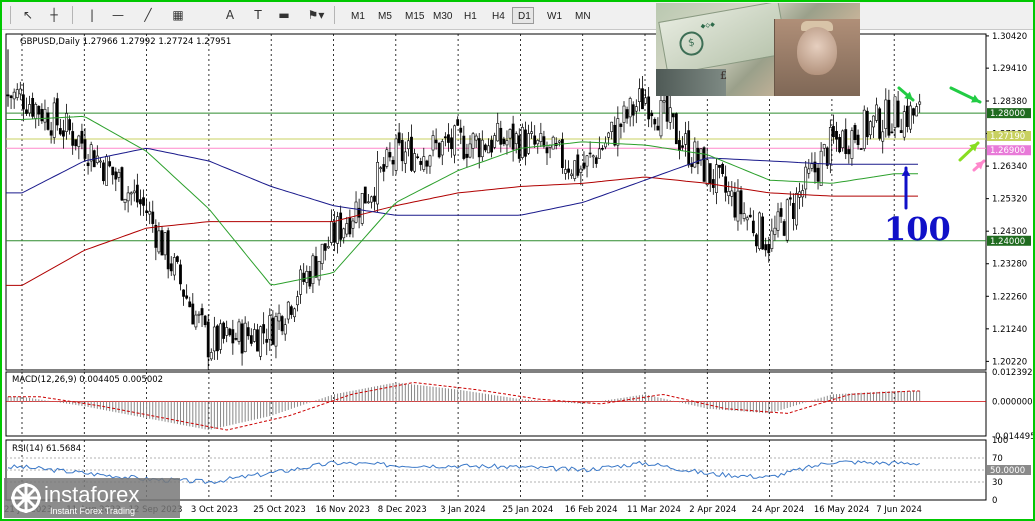 This screenshot has height=521, width=1035. I want to click on rsi-y-tick-label: 100, so click(1000, 441).